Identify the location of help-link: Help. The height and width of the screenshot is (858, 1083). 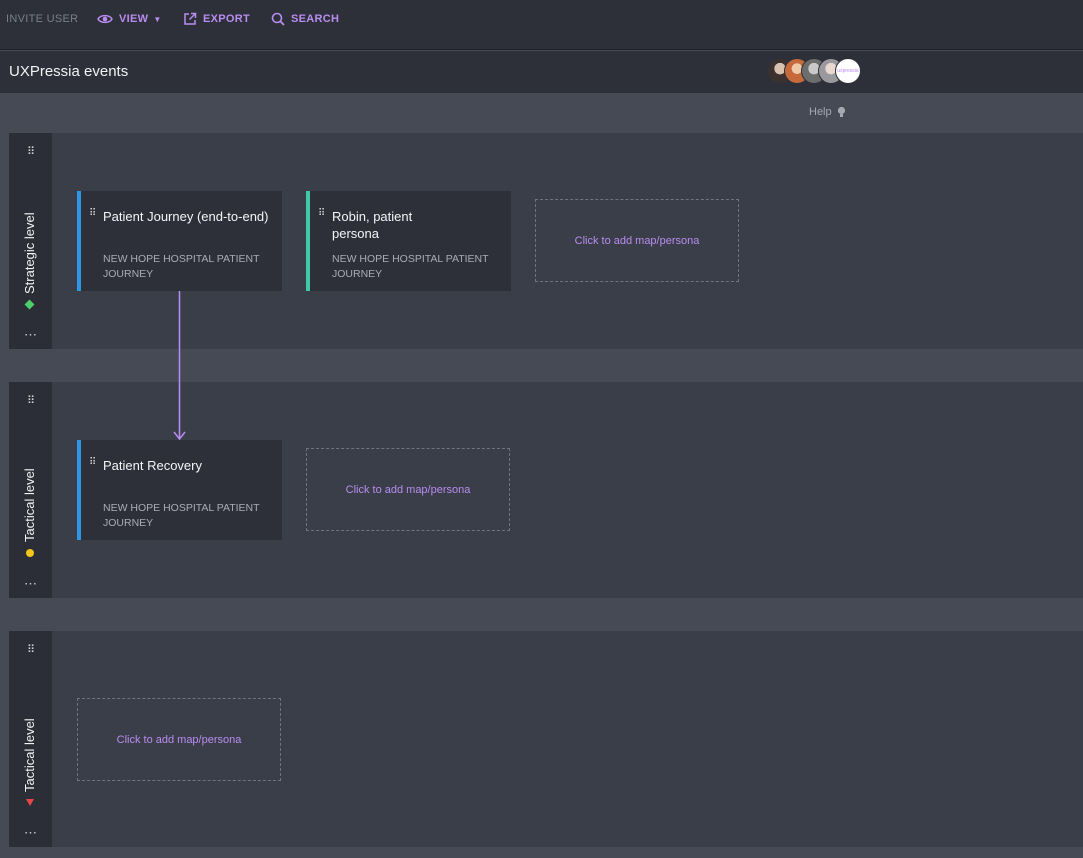
(827, 112).